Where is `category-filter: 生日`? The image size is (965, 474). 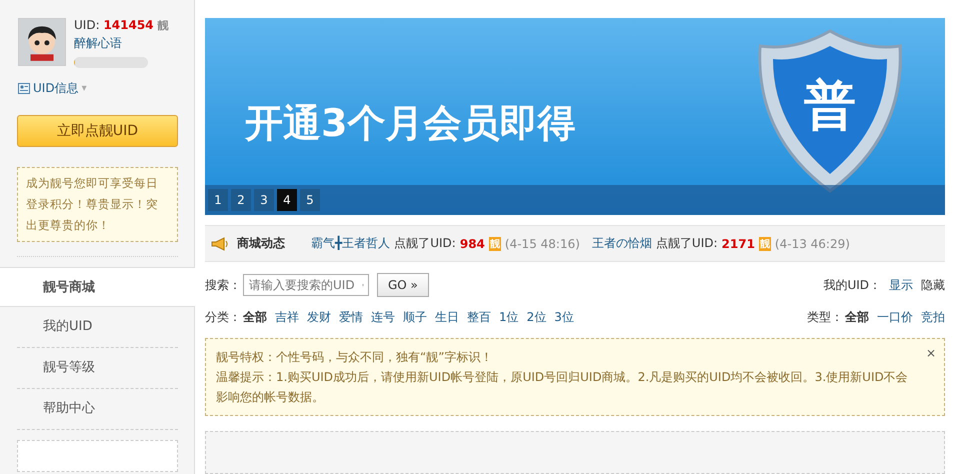
category-filter: 生日 is located at coordinates (447, 317).